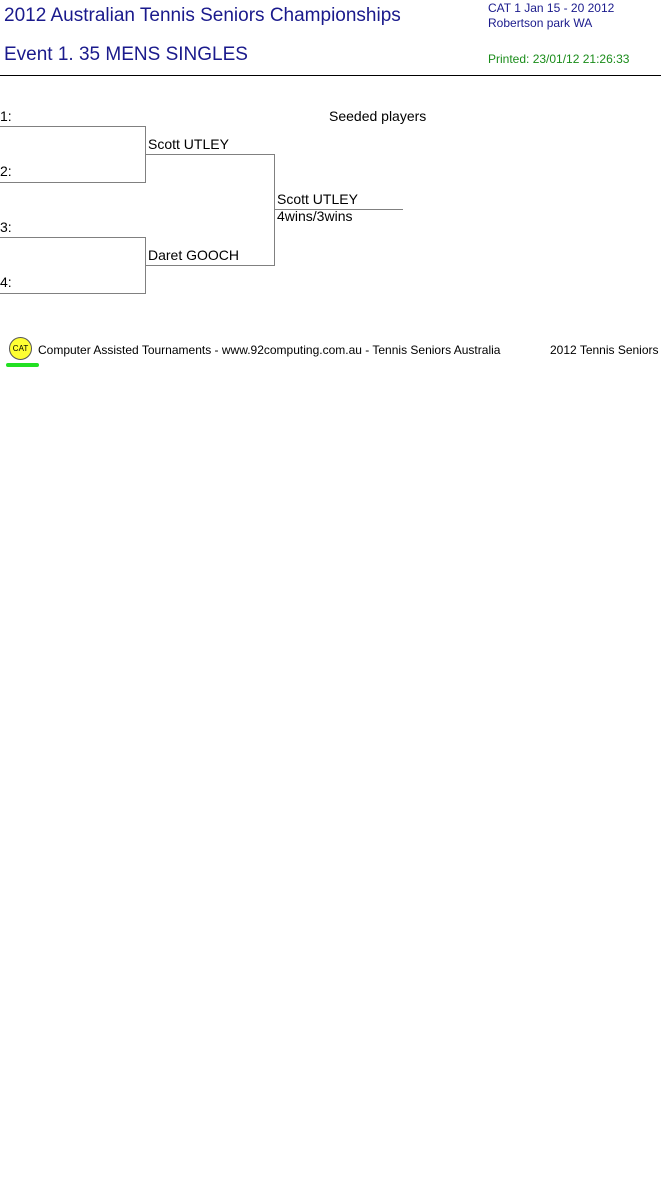 The width and height of the screenshot is (661, 1196). I want to click on seeded-players-label: Seeded players, so click(378, 116).